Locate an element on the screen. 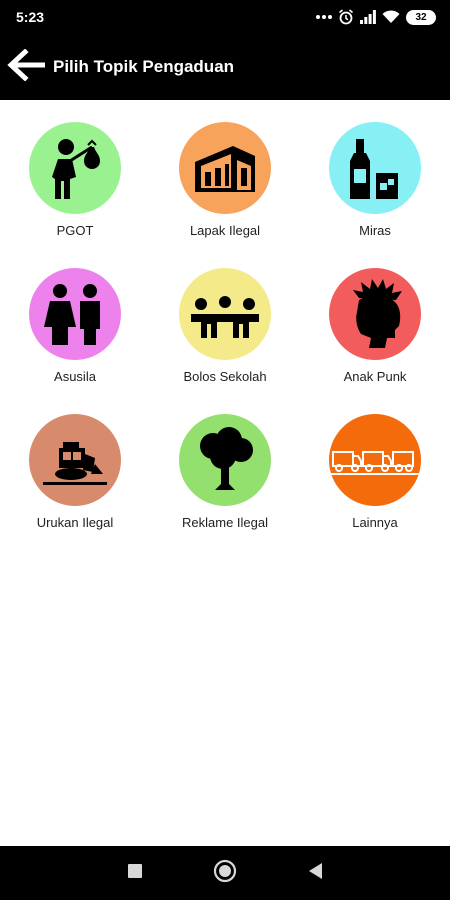 Image resolution: width=450 pixels, height=900 pixels. topic-label: Lapak Ilegal is located at coordinates (225, 230).